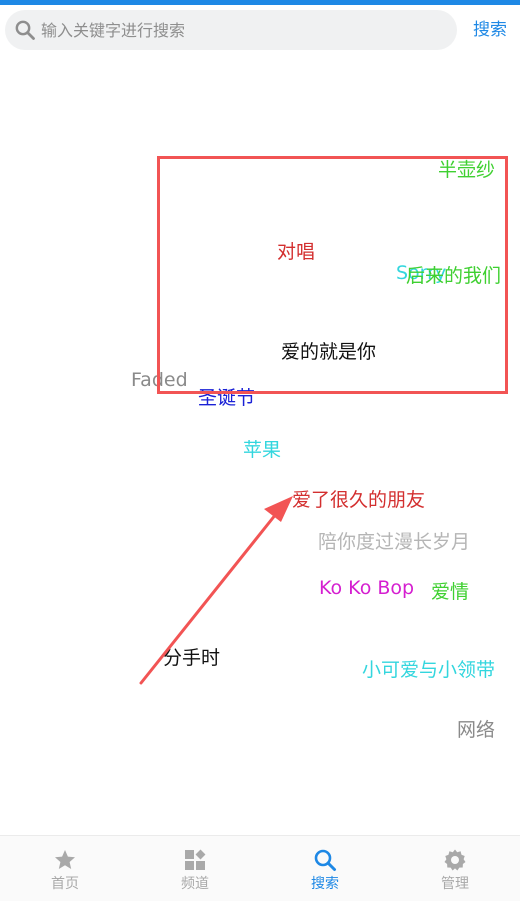 Image resolution: width=520 pixels, height=901 pixels. Describe the element at coordinates (394, 542) in the screenshot. I see `tag-item: 陪你度过漫长岁月` at that location.